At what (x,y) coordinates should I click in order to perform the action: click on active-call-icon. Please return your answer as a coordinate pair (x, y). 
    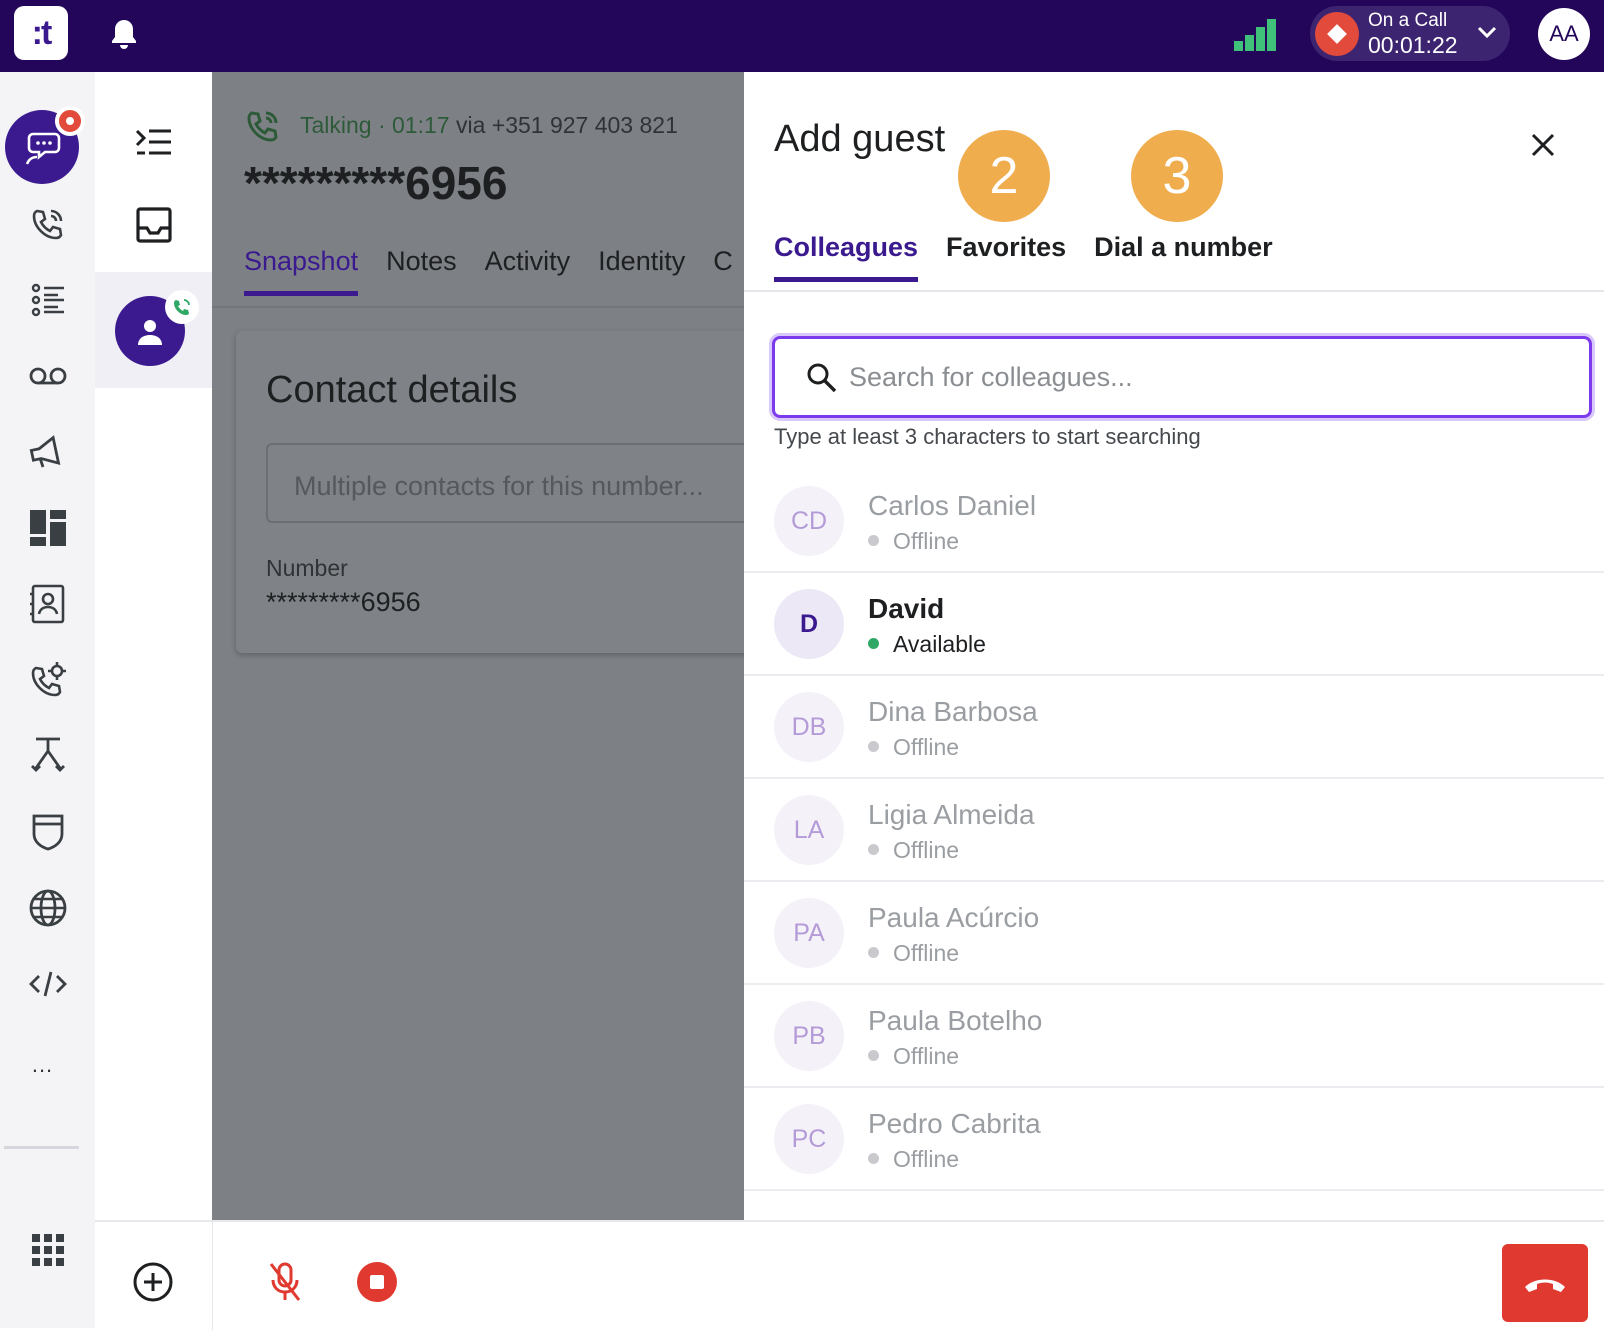
    Looking at the image, I should click on (182, 307).